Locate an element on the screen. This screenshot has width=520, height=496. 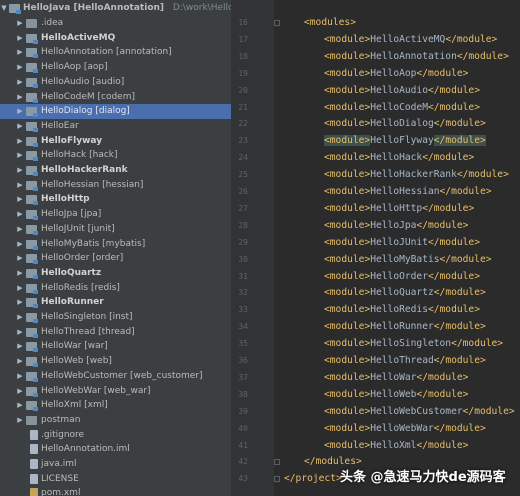
code-line: <module>HelloAnnotation</module> is located at coordinates (416, 57).